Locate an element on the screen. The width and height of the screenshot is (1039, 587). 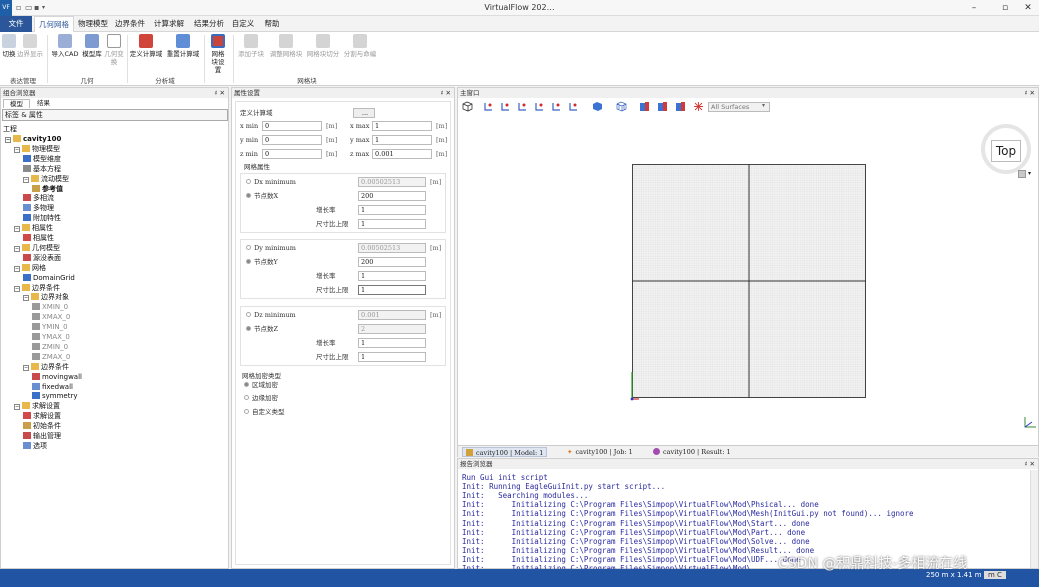
reset-domain-button: 重置计算域 is located at coordinates (183, 54).